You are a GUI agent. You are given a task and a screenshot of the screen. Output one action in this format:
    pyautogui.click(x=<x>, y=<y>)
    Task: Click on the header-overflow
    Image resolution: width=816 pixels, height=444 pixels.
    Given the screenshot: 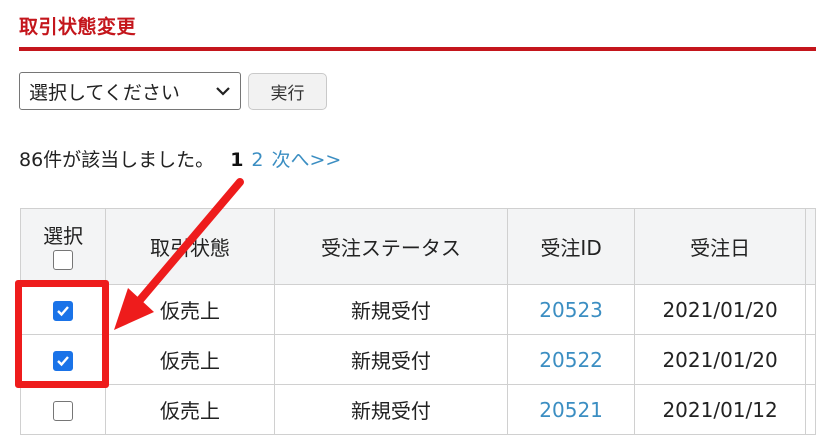 What is the action you would take?
    pyautogui.click(x=810, y=246)
    